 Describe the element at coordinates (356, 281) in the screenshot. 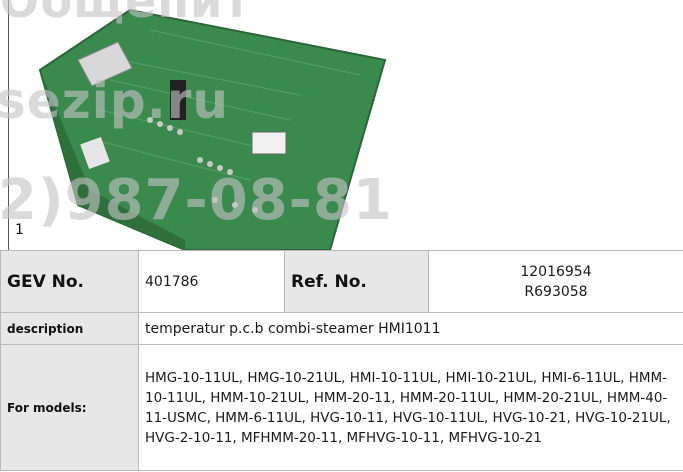

I see `ref-label: Ref. No.` at that location.